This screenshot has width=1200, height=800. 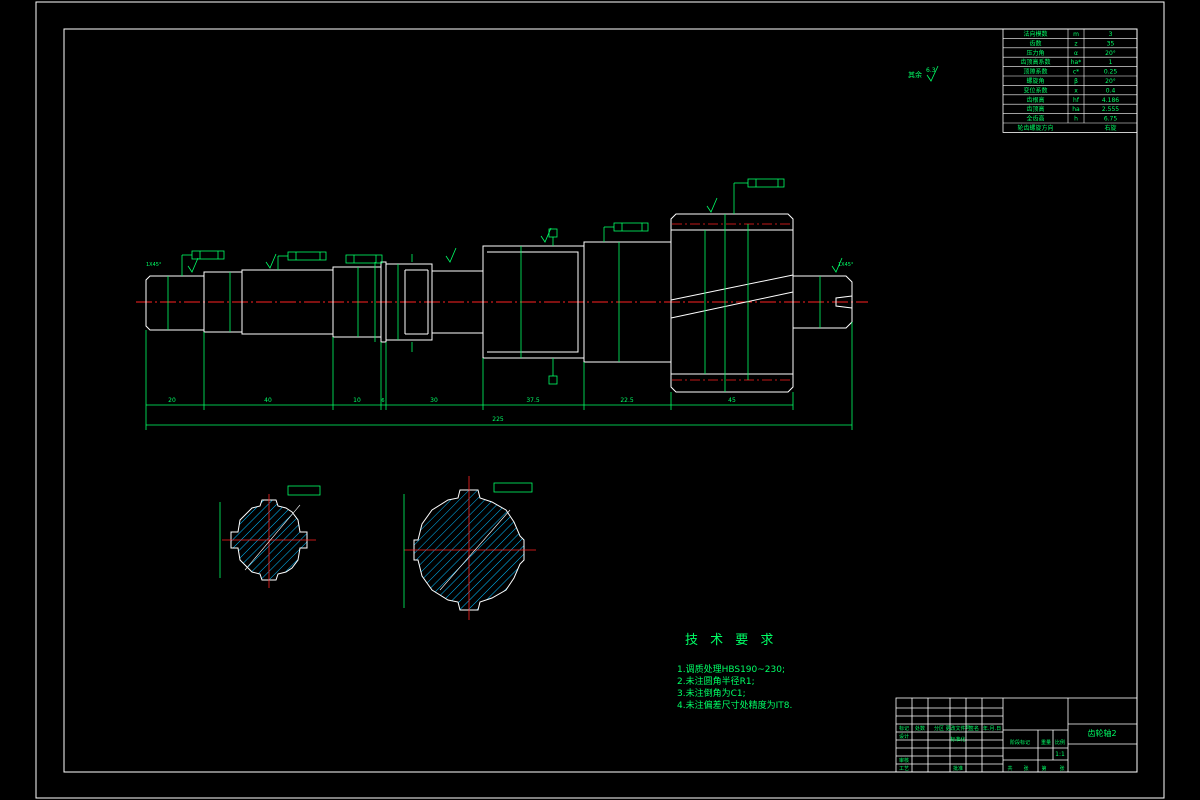 What do you see at coordinates (270, 536) in the screenshot?
I see `cross-section-small` at bounding box center [270, 536].